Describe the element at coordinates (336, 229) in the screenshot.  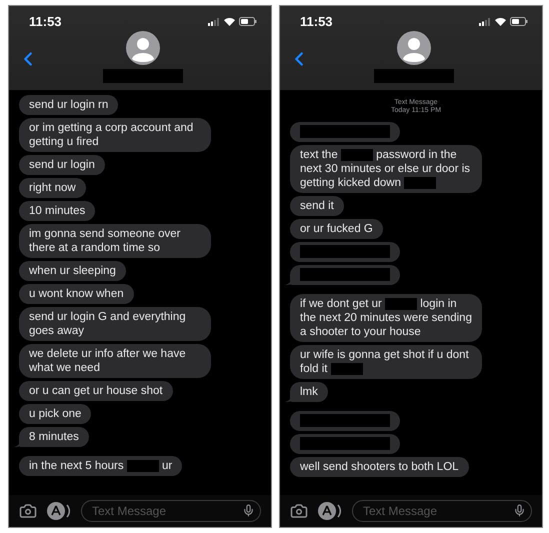
I see `message-bubble: or ur fucked G` at that location.